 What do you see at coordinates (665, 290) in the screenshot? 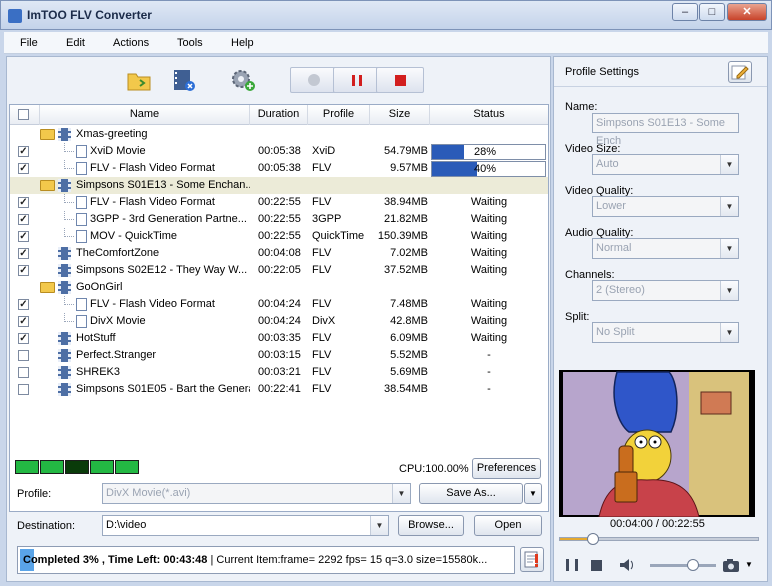
I see `setting-select: 2 (Stereo) ▼` at bounding box center [665, 290].